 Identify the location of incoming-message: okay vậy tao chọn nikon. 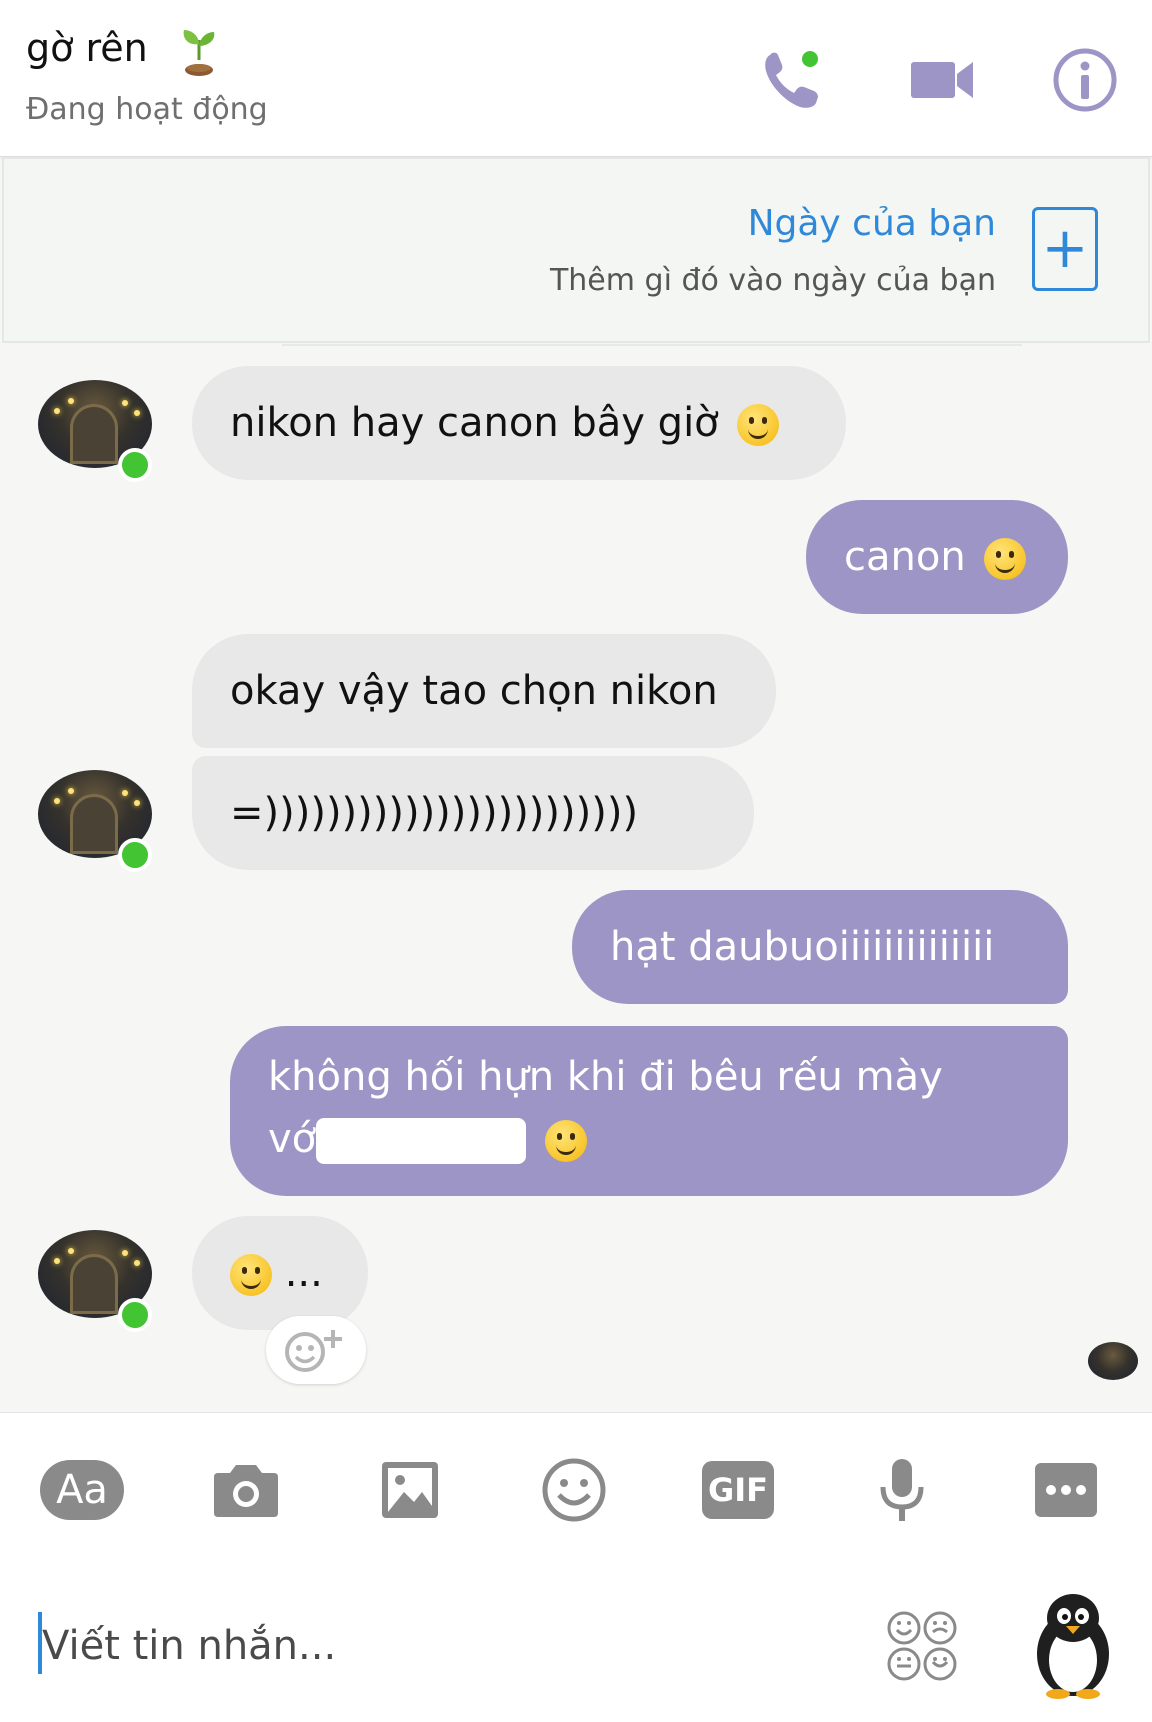
(484, 691).